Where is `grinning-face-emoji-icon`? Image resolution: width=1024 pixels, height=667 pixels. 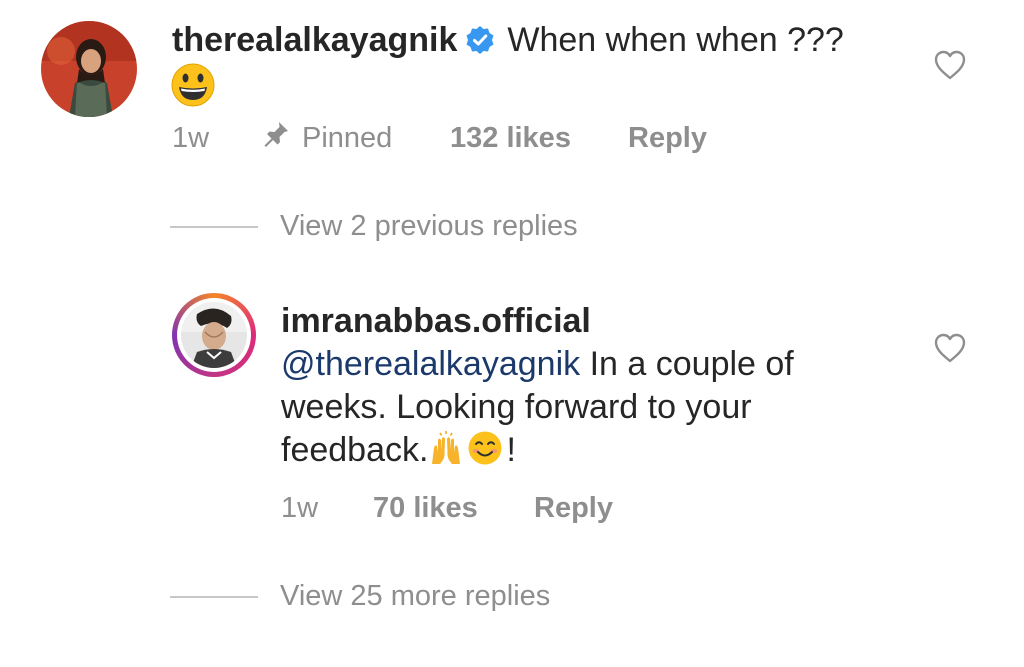
grinning-face-emoji-icon is located at coordinates (193, 85).